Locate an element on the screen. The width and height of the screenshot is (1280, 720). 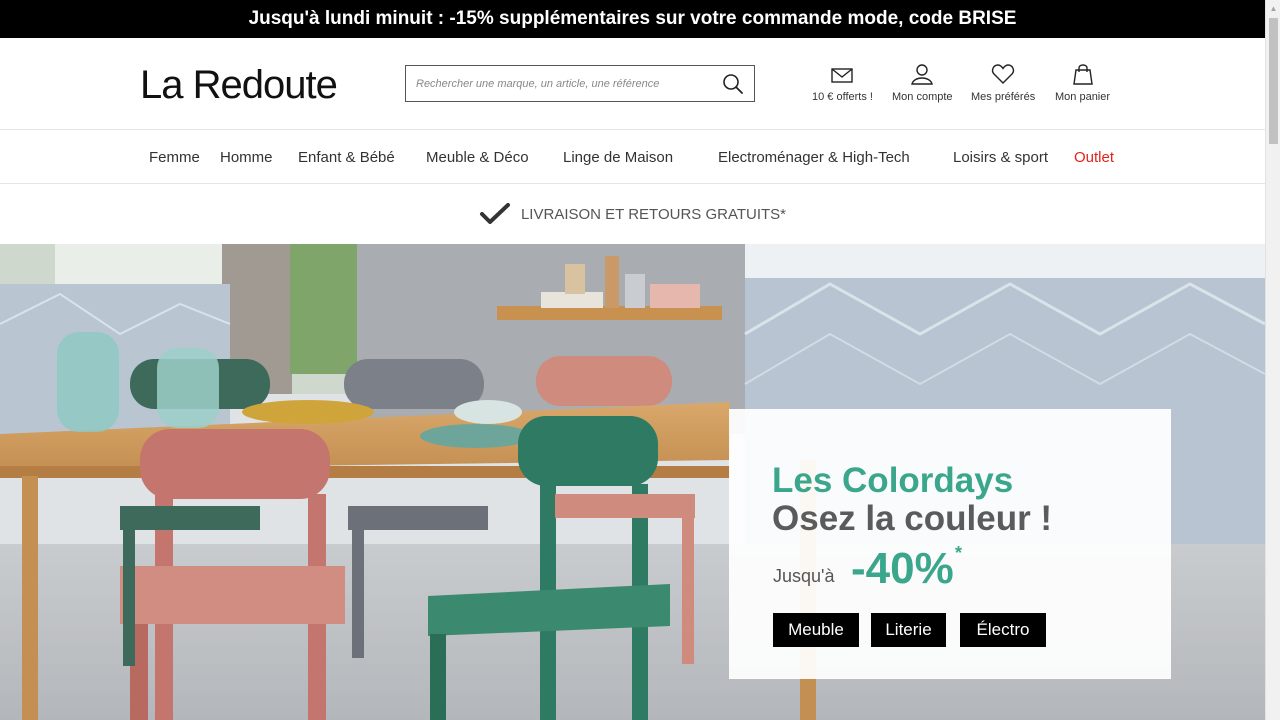
nav-item-enfant-bebe: Enfant & Bébé is located at coordinates (346, 157).